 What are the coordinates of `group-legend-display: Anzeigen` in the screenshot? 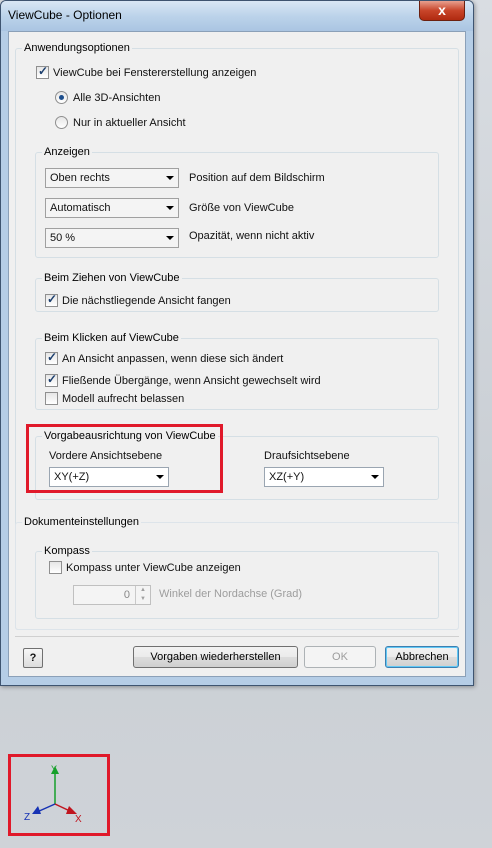 It's located at (67, 152).